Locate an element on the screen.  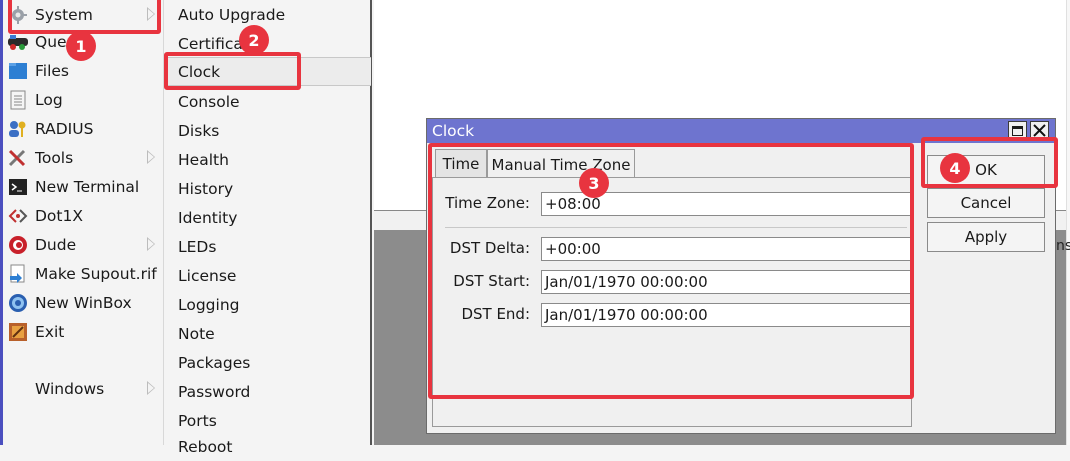
right-edge is located at coordinates (1068, 222).